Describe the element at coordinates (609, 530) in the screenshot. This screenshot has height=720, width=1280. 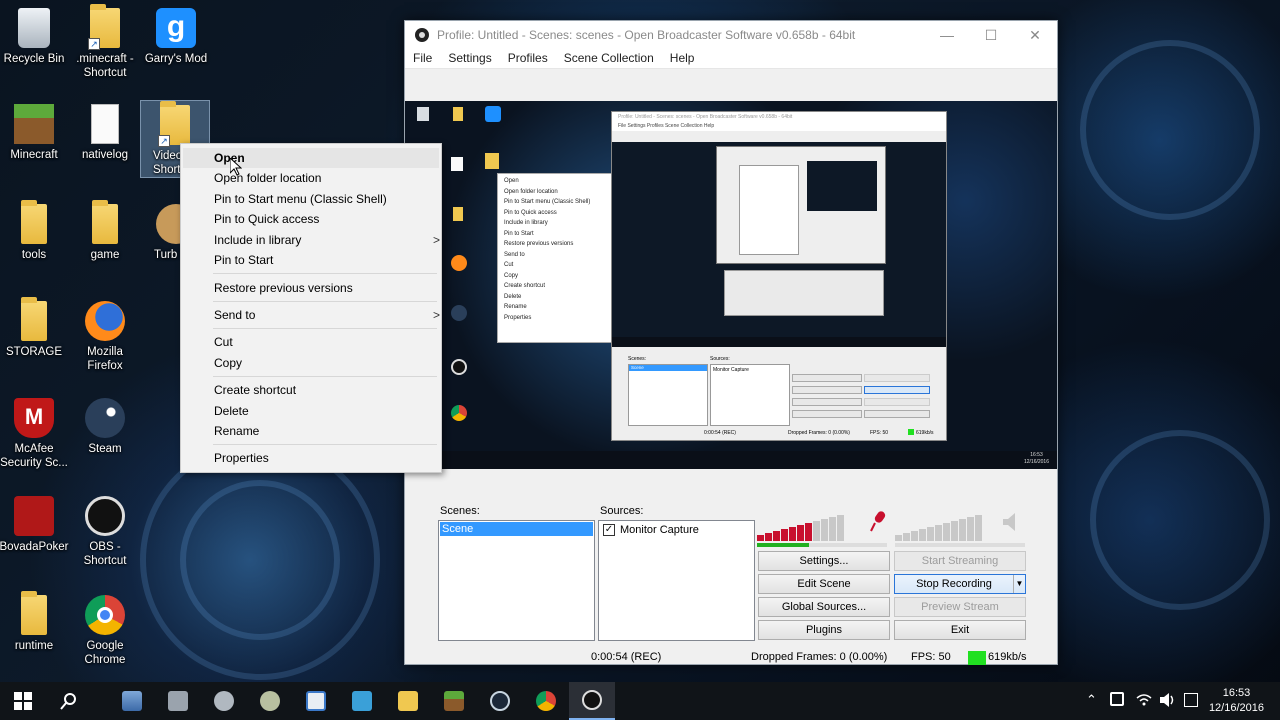
I see `source-visibility-checkbox: ✓` at that location.